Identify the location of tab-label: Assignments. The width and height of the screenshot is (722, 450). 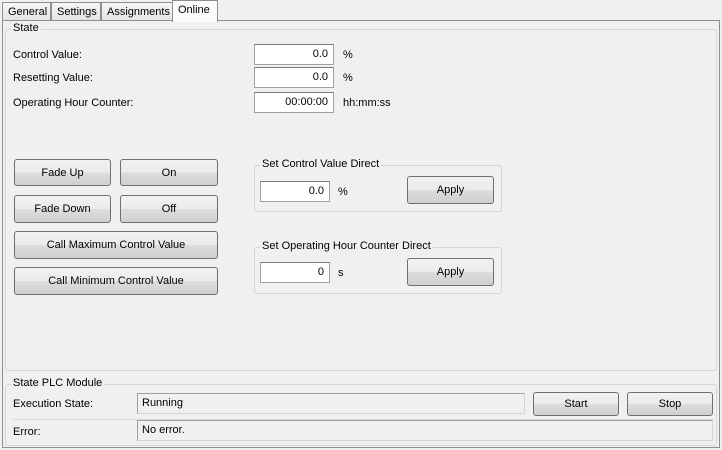
(138, 12).